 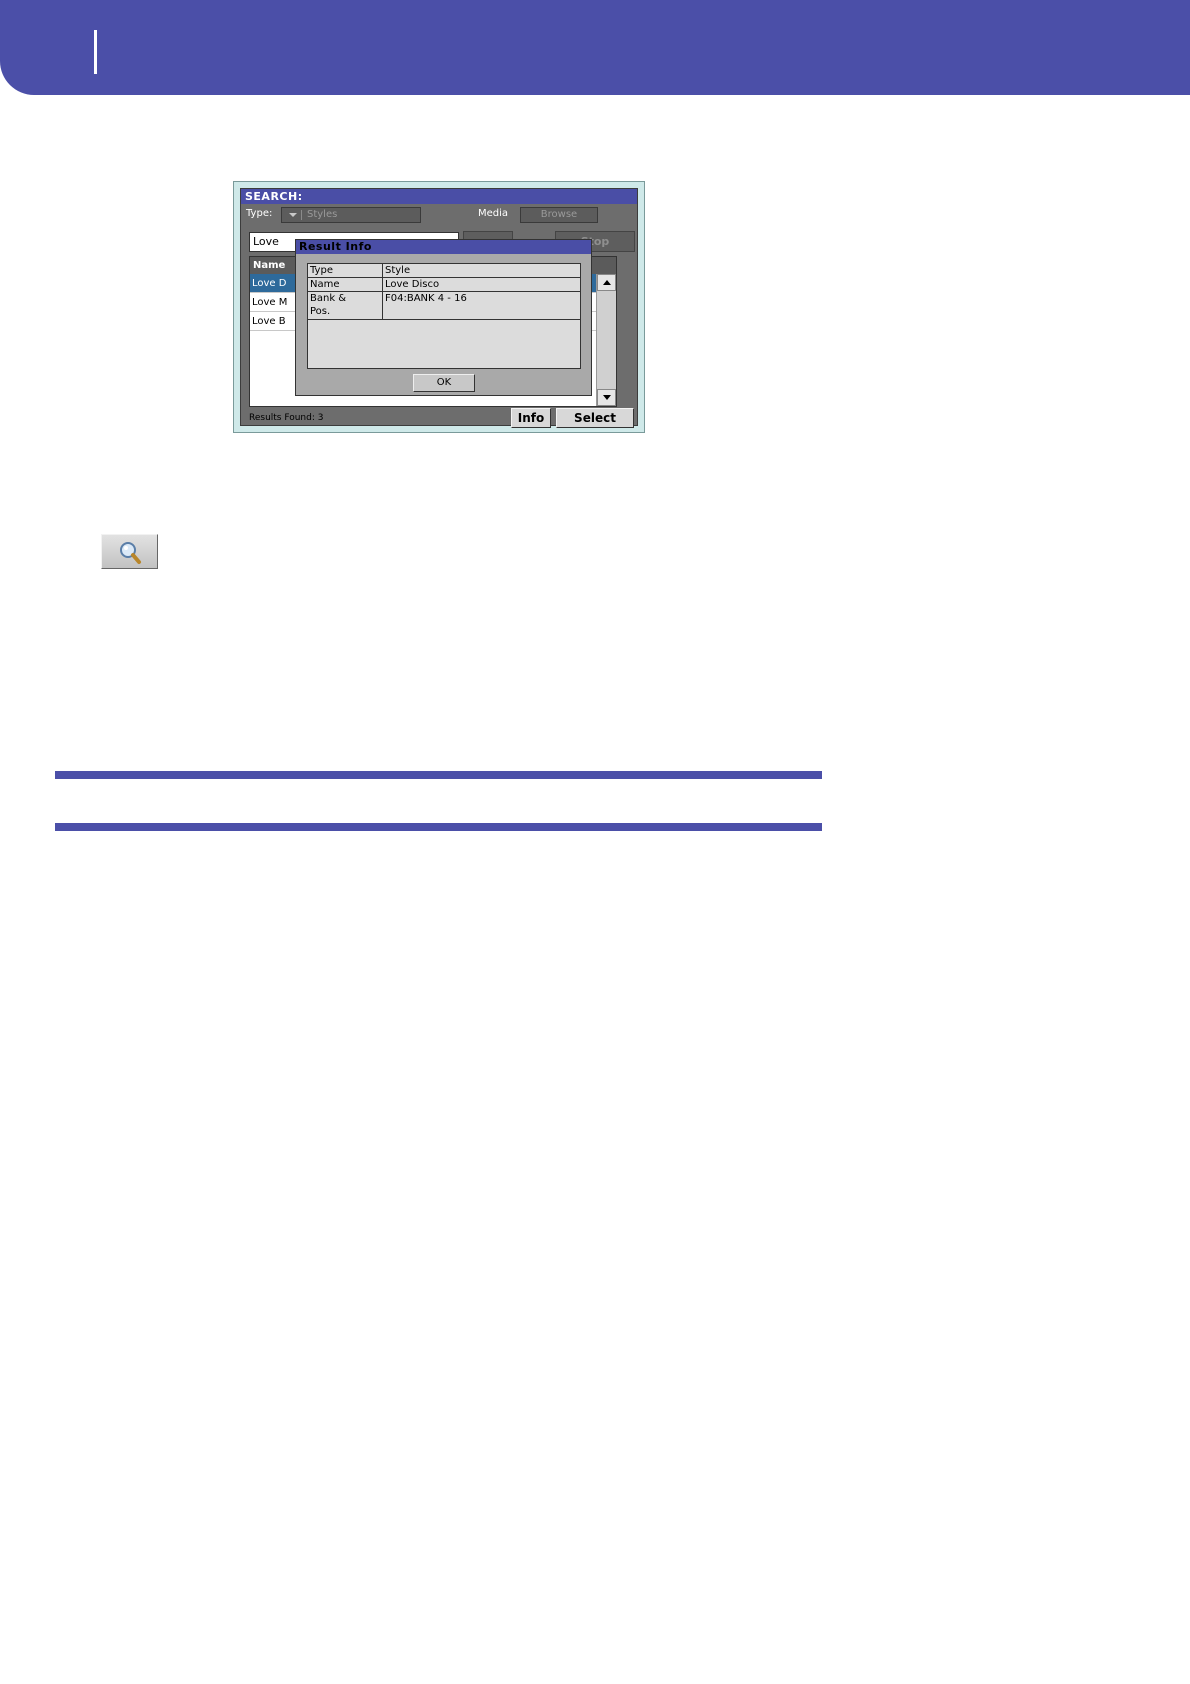 What do you see at coordinates (606, 340) in the screenshot?
I see `vertical-scrollbar` at bounding box center [606, 340].